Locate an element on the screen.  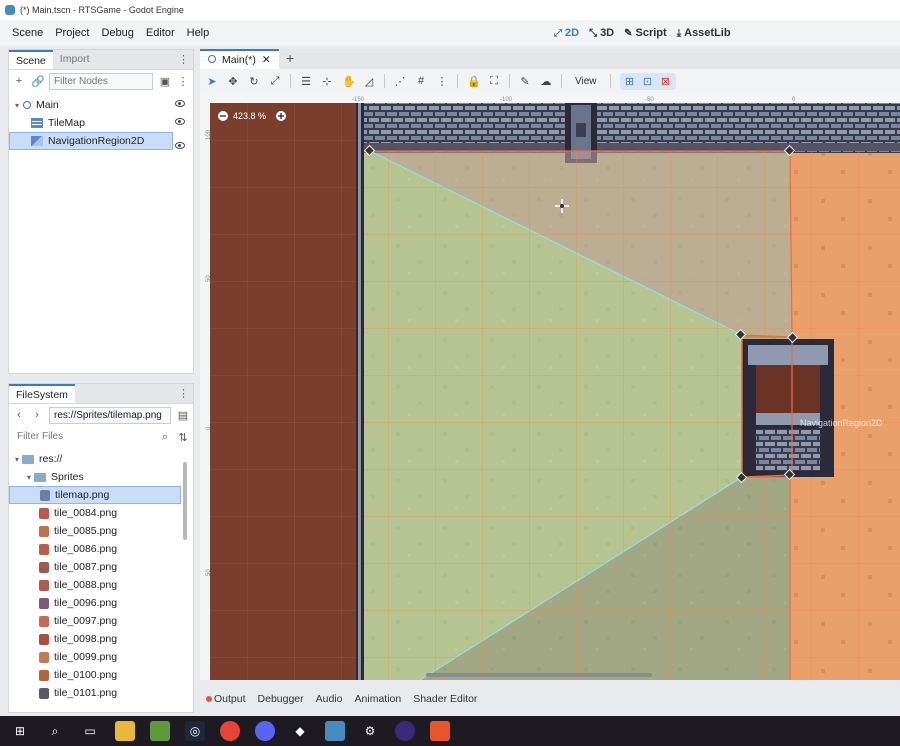
file-item: tile_0101.png is located at coordinates (101, 693).